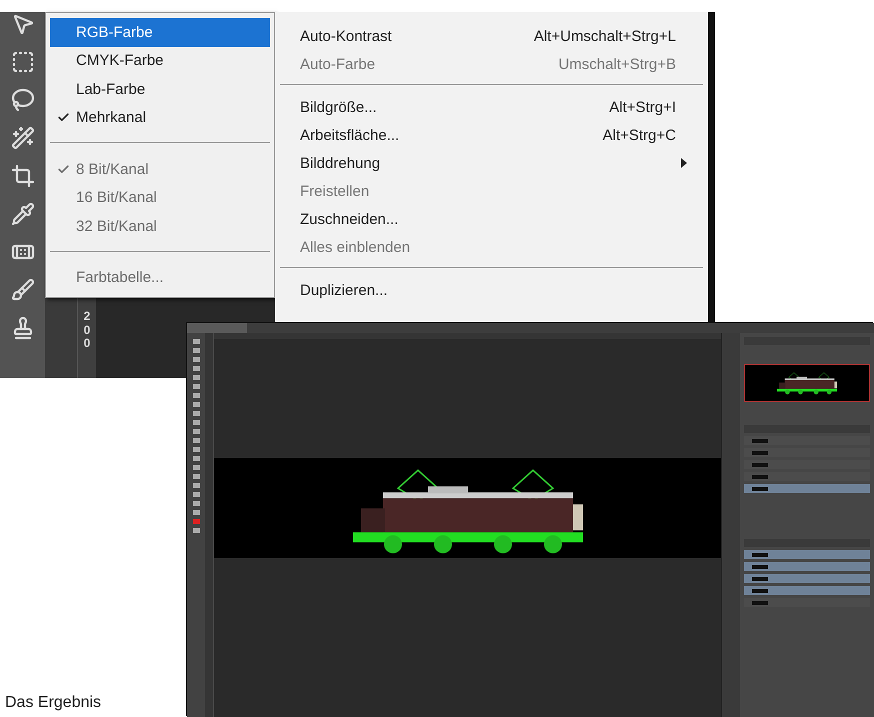 This screenshot has height=717, width=874. Describe the element at coordinates (160, 118) in the screenshot. I see `menu-item: Mehrkanal` at that location.